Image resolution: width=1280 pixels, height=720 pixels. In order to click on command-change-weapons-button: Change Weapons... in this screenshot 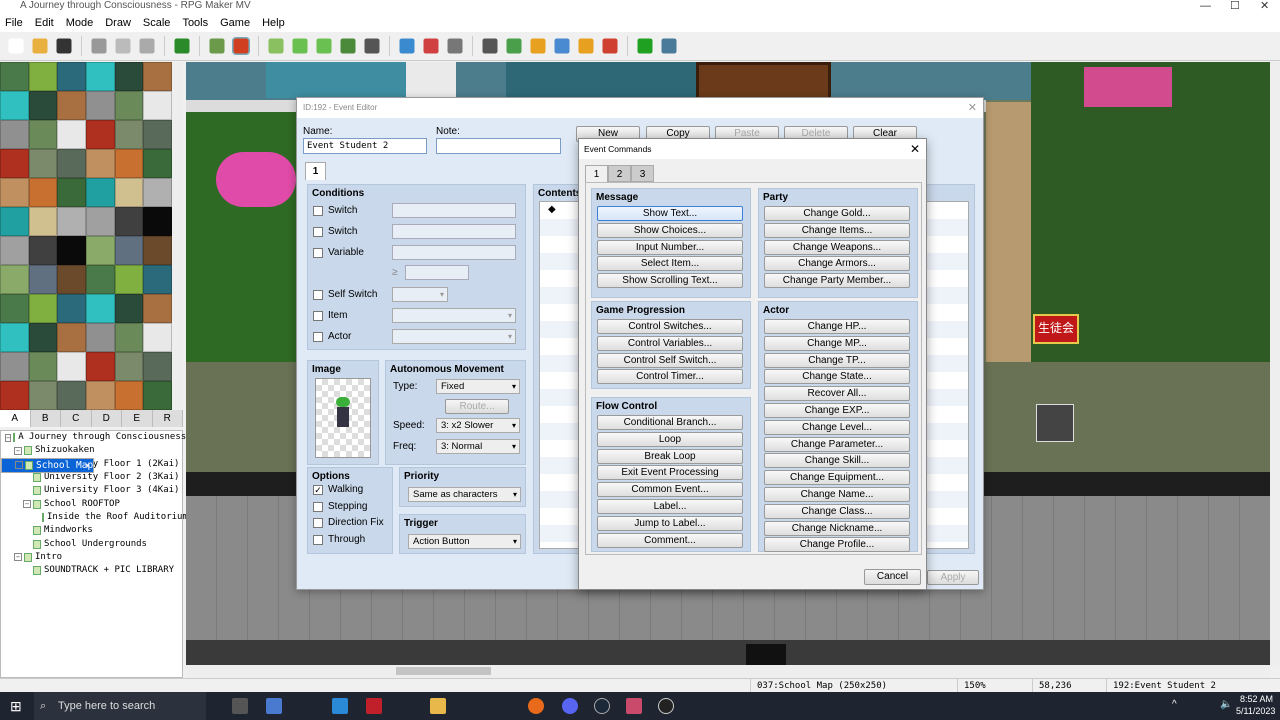, I will do `click(837, 247)`.